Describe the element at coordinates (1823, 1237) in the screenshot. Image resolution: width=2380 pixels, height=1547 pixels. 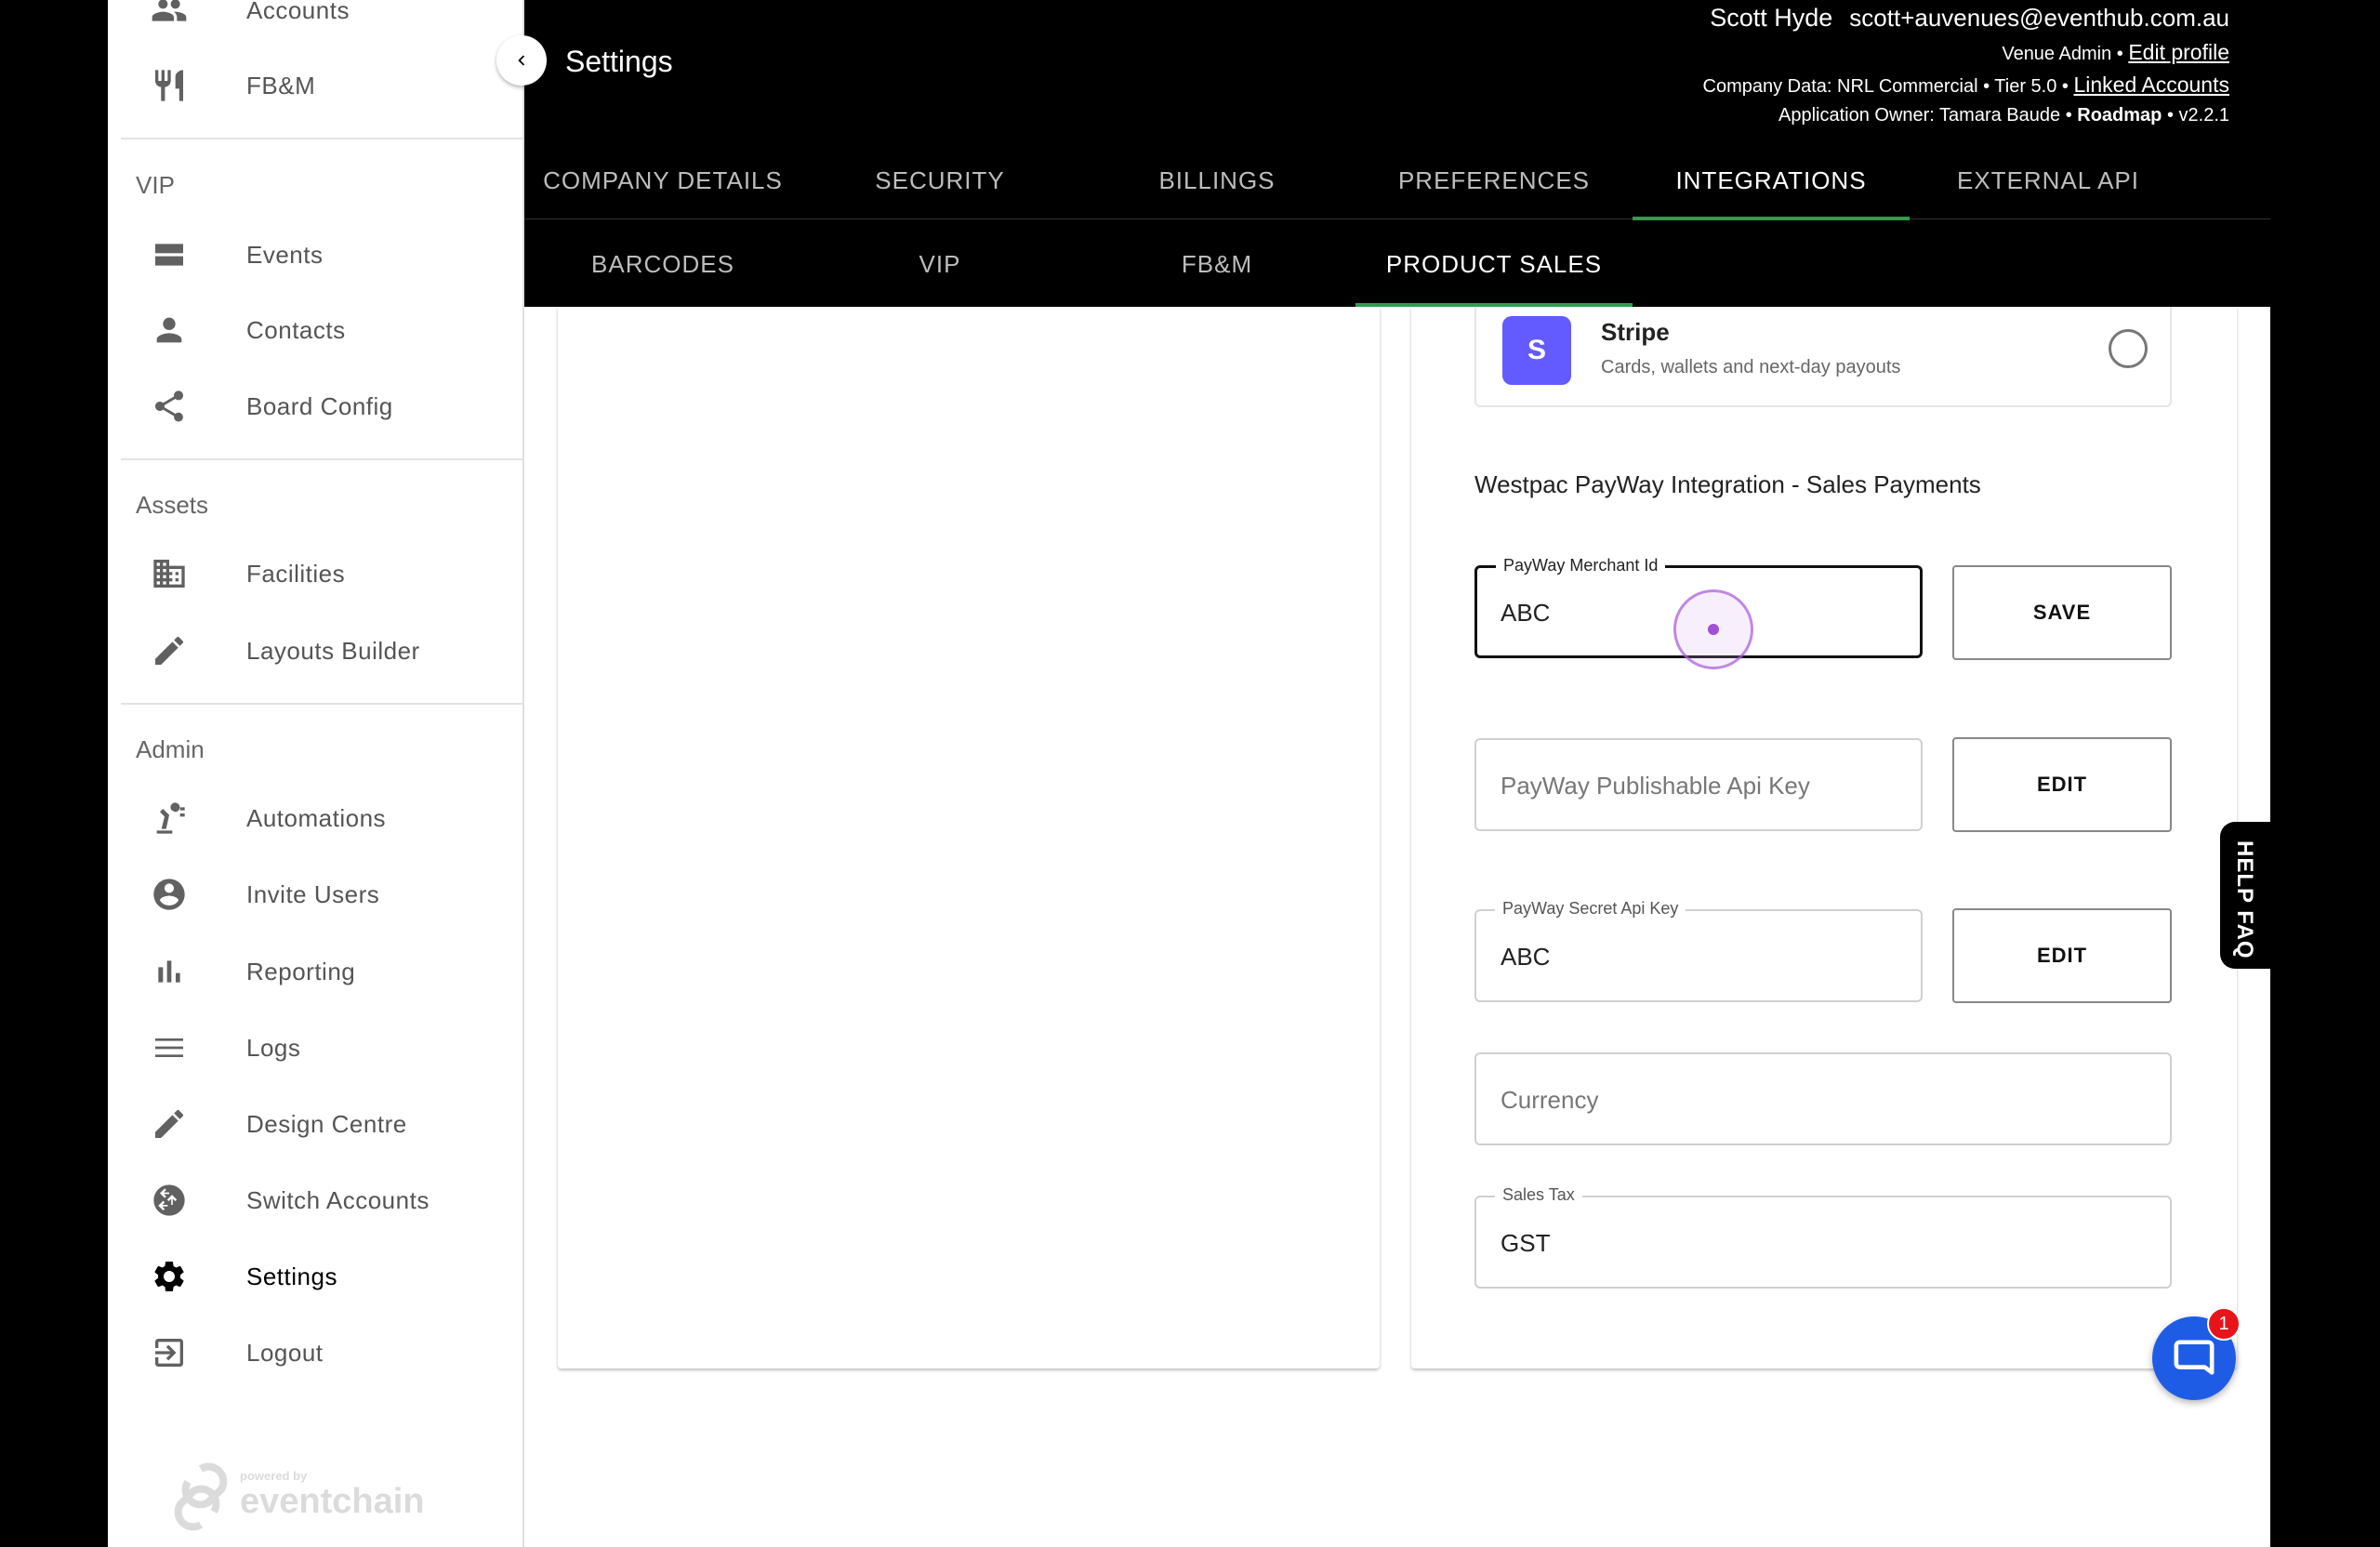
I see `sales-tax-field: Sales Tax GST` at that location.